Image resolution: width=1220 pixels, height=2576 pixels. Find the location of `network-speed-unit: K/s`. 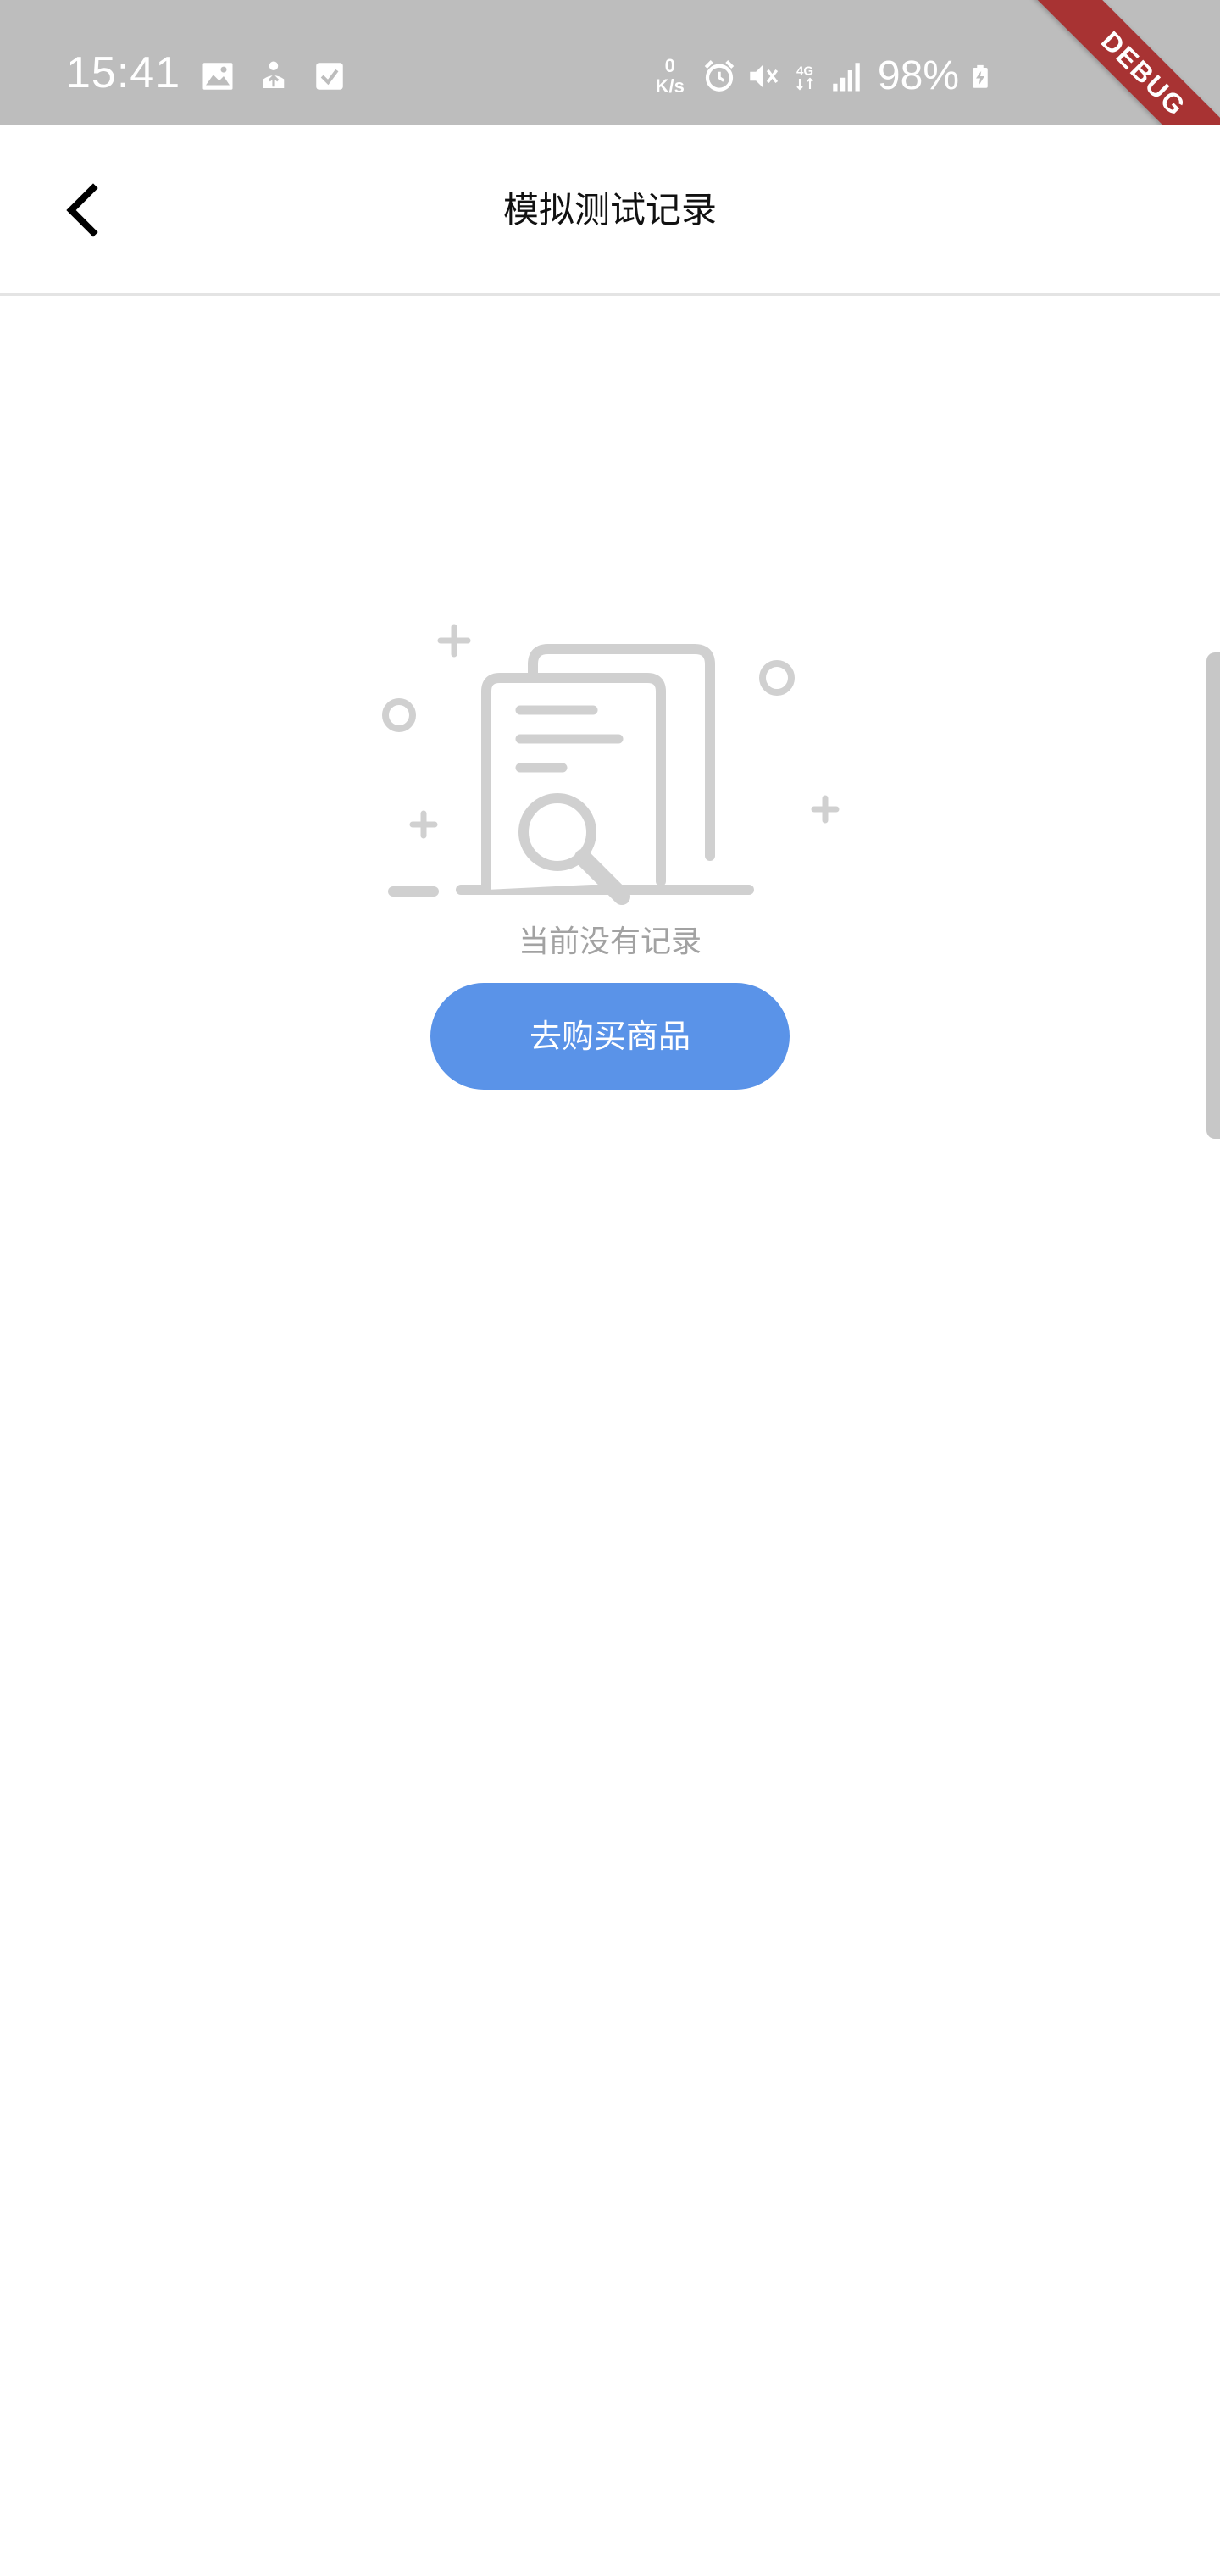

network-speed-unit: K/s is located at coordinates (670, 86).